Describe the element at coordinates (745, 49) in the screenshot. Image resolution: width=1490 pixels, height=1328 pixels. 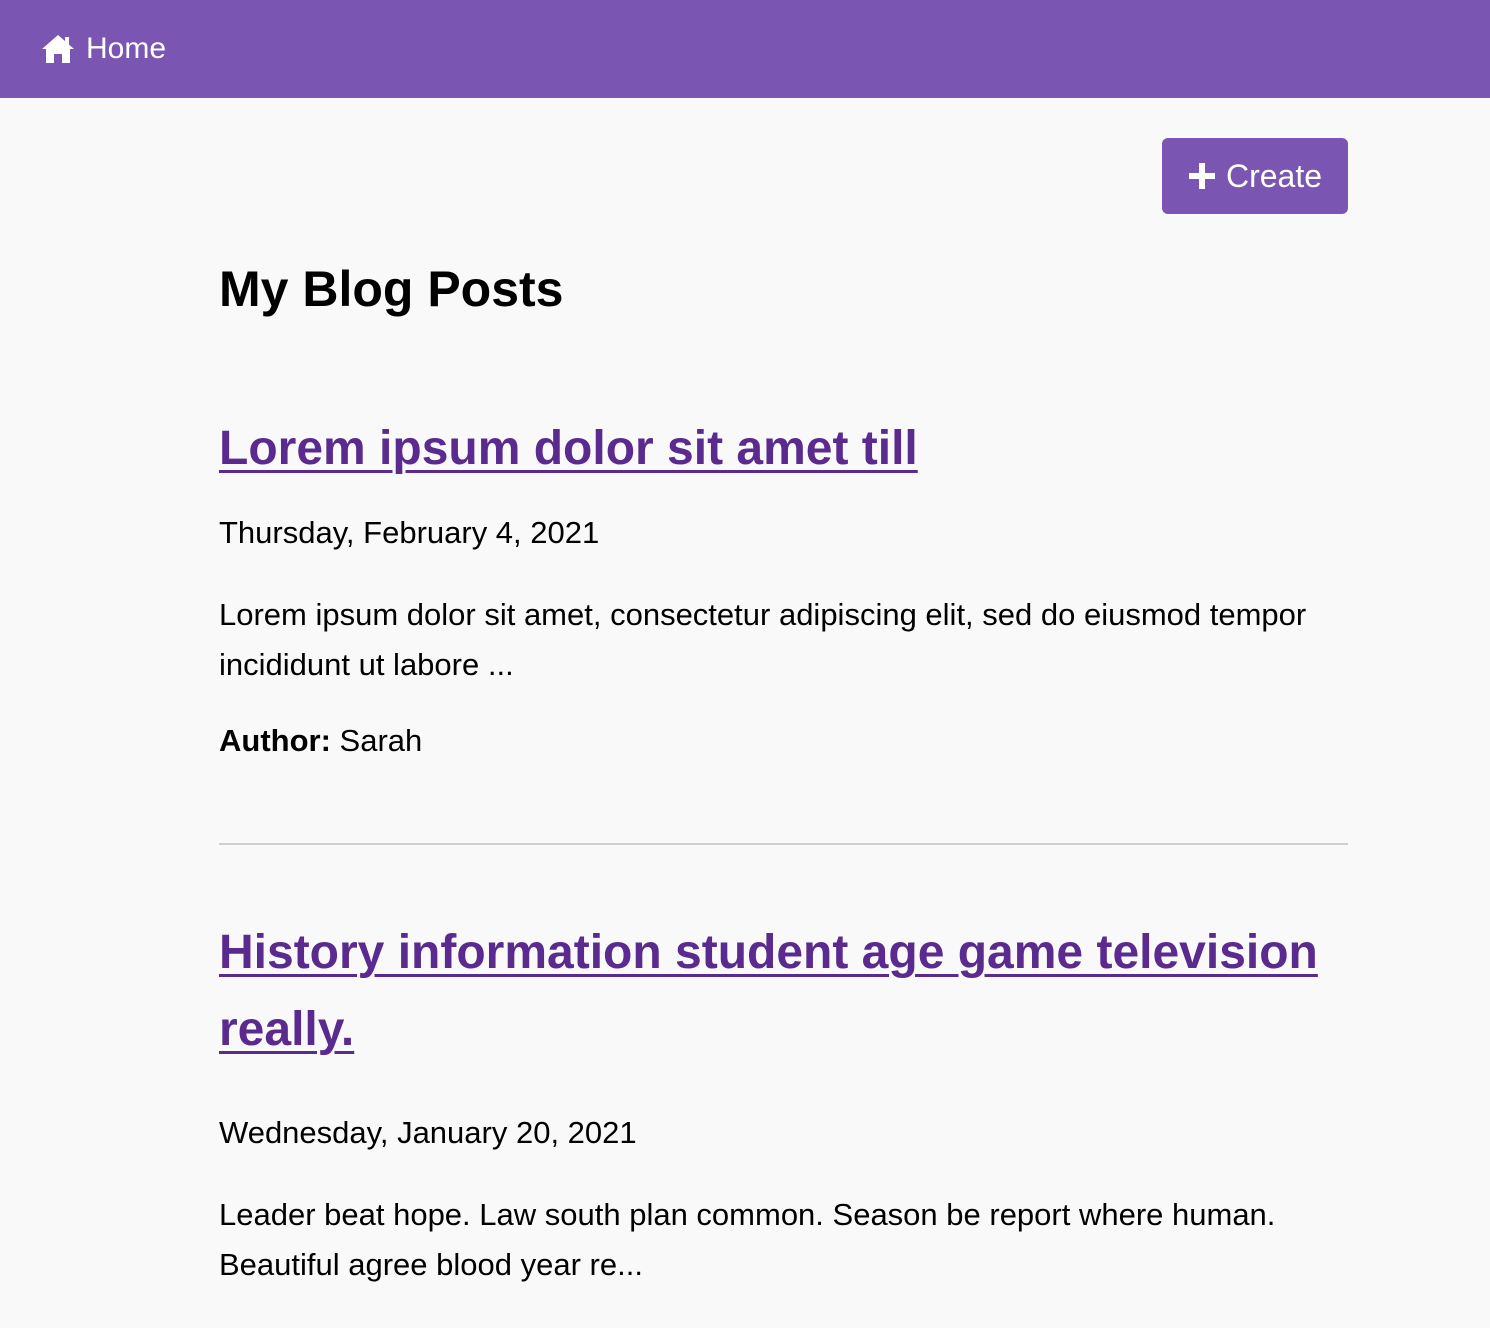
I see `navbar: Home` at that location.